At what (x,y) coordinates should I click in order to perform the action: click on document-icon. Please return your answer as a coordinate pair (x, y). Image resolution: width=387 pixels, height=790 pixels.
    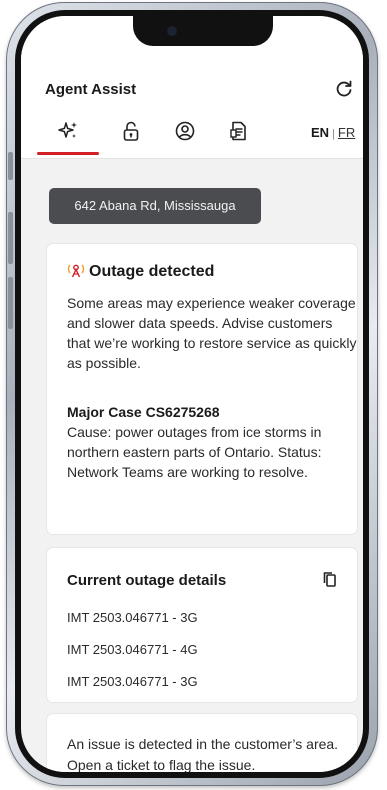
    Looking at the image, I should click on (239, 133).